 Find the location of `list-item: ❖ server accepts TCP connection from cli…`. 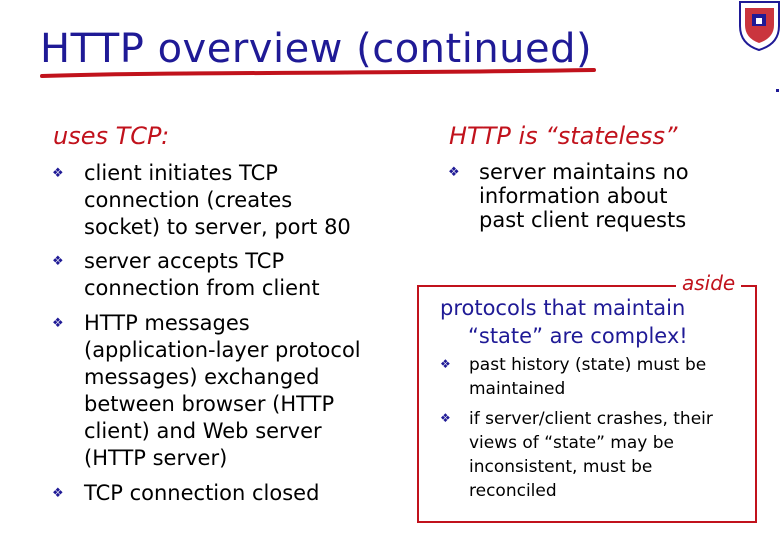

list-item: ❖ server accepts TCP connection from cli… is located at coordinates (237, 275).